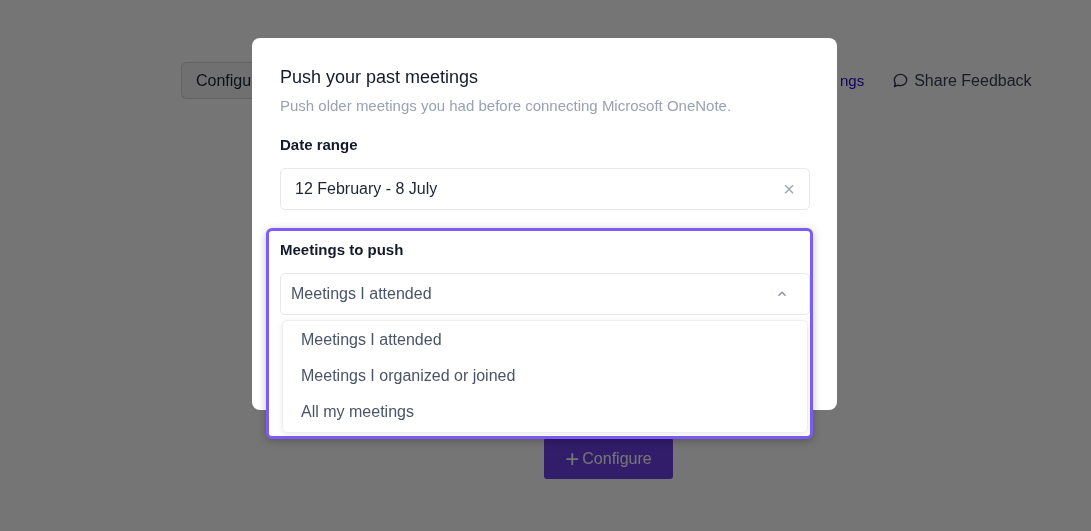  I want to click on feedback-link: Share Feedback, so click(962, 80).